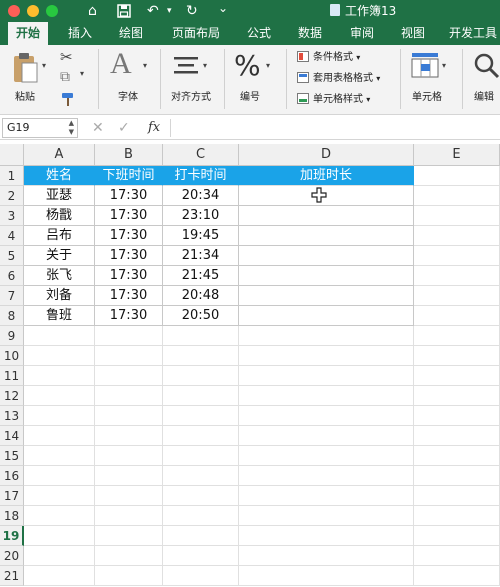  Describe the element at coordinates (457, 276) in the screenshot. I see `cell-e6` at that location.